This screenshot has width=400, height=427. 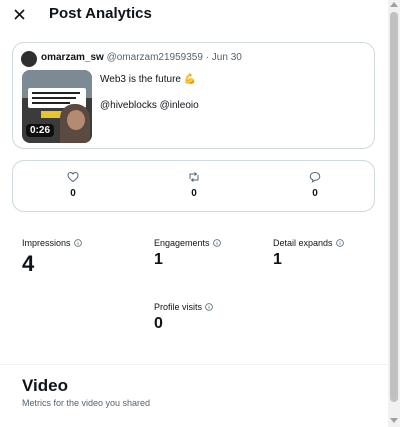 I want to click on likes-stat: 0, so click(x=73, y=185).